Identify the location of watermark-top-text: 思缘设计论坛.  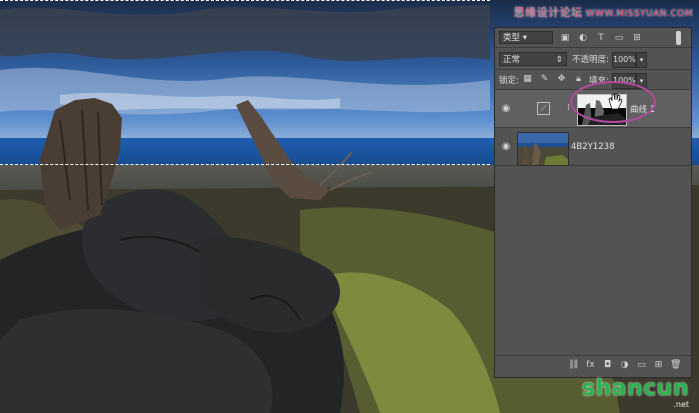
(548, 12).